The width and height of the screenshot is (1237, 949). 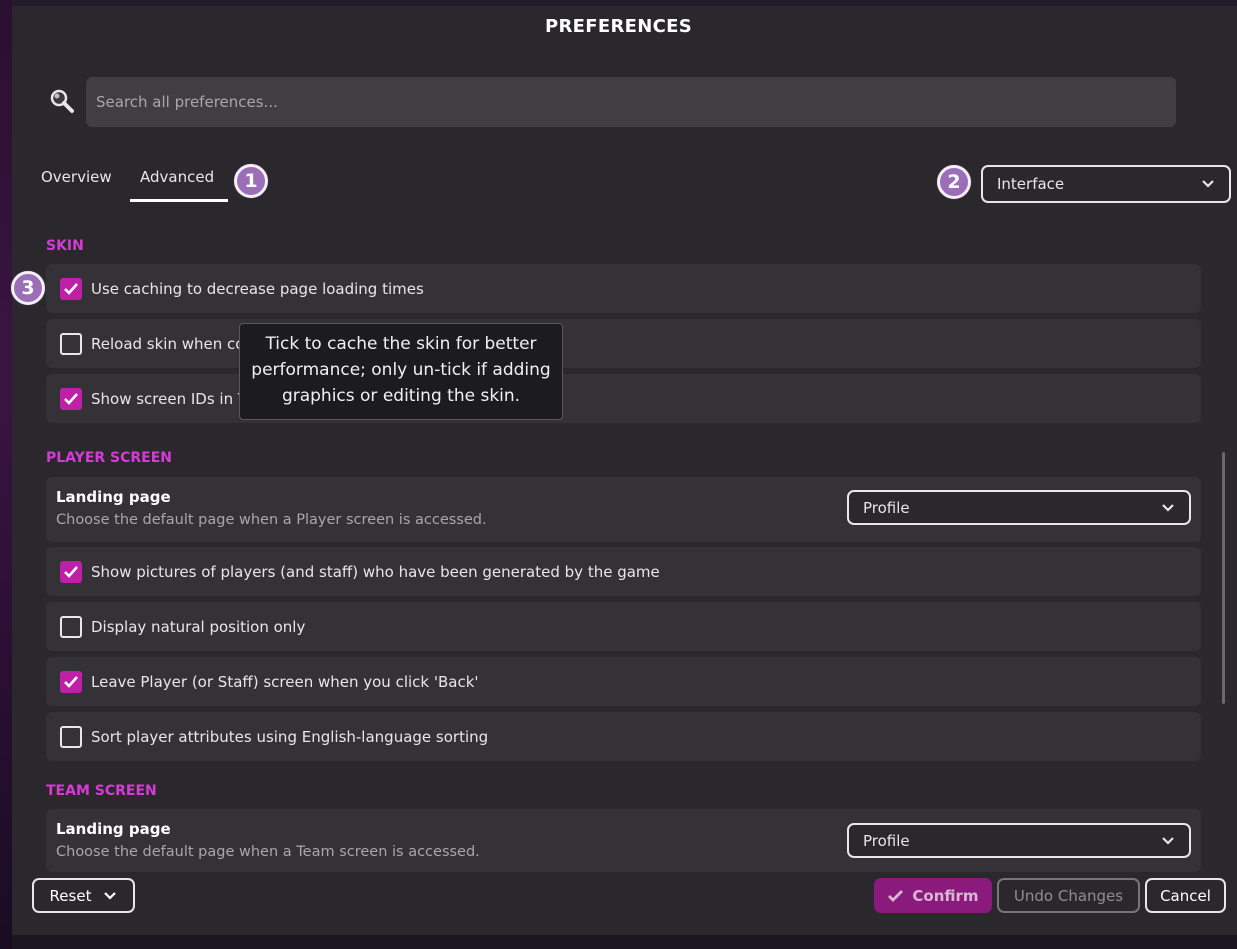 I want to click on tooltip-line: performance; only un-tick if adding, so click(x=401, y=370).